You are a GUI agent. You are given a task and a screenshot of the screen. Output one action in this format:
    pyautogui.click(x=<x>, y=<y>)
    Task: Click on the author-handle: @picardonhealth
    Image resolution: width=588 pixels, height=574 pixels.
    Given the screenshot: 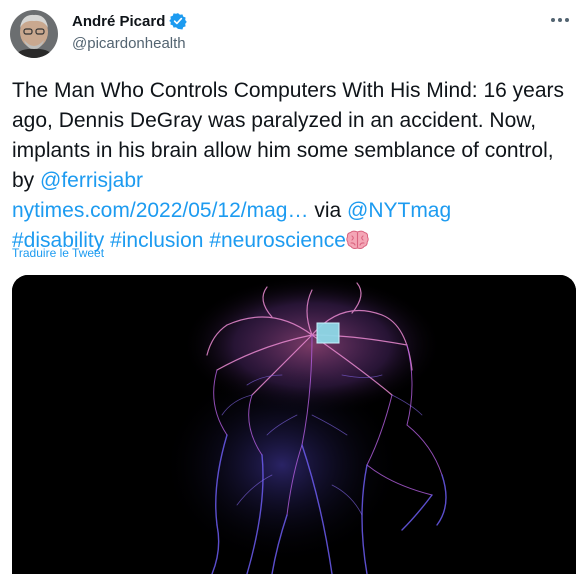 What is the action you would take?
    pyautogui.click(x=129, y=43)
    